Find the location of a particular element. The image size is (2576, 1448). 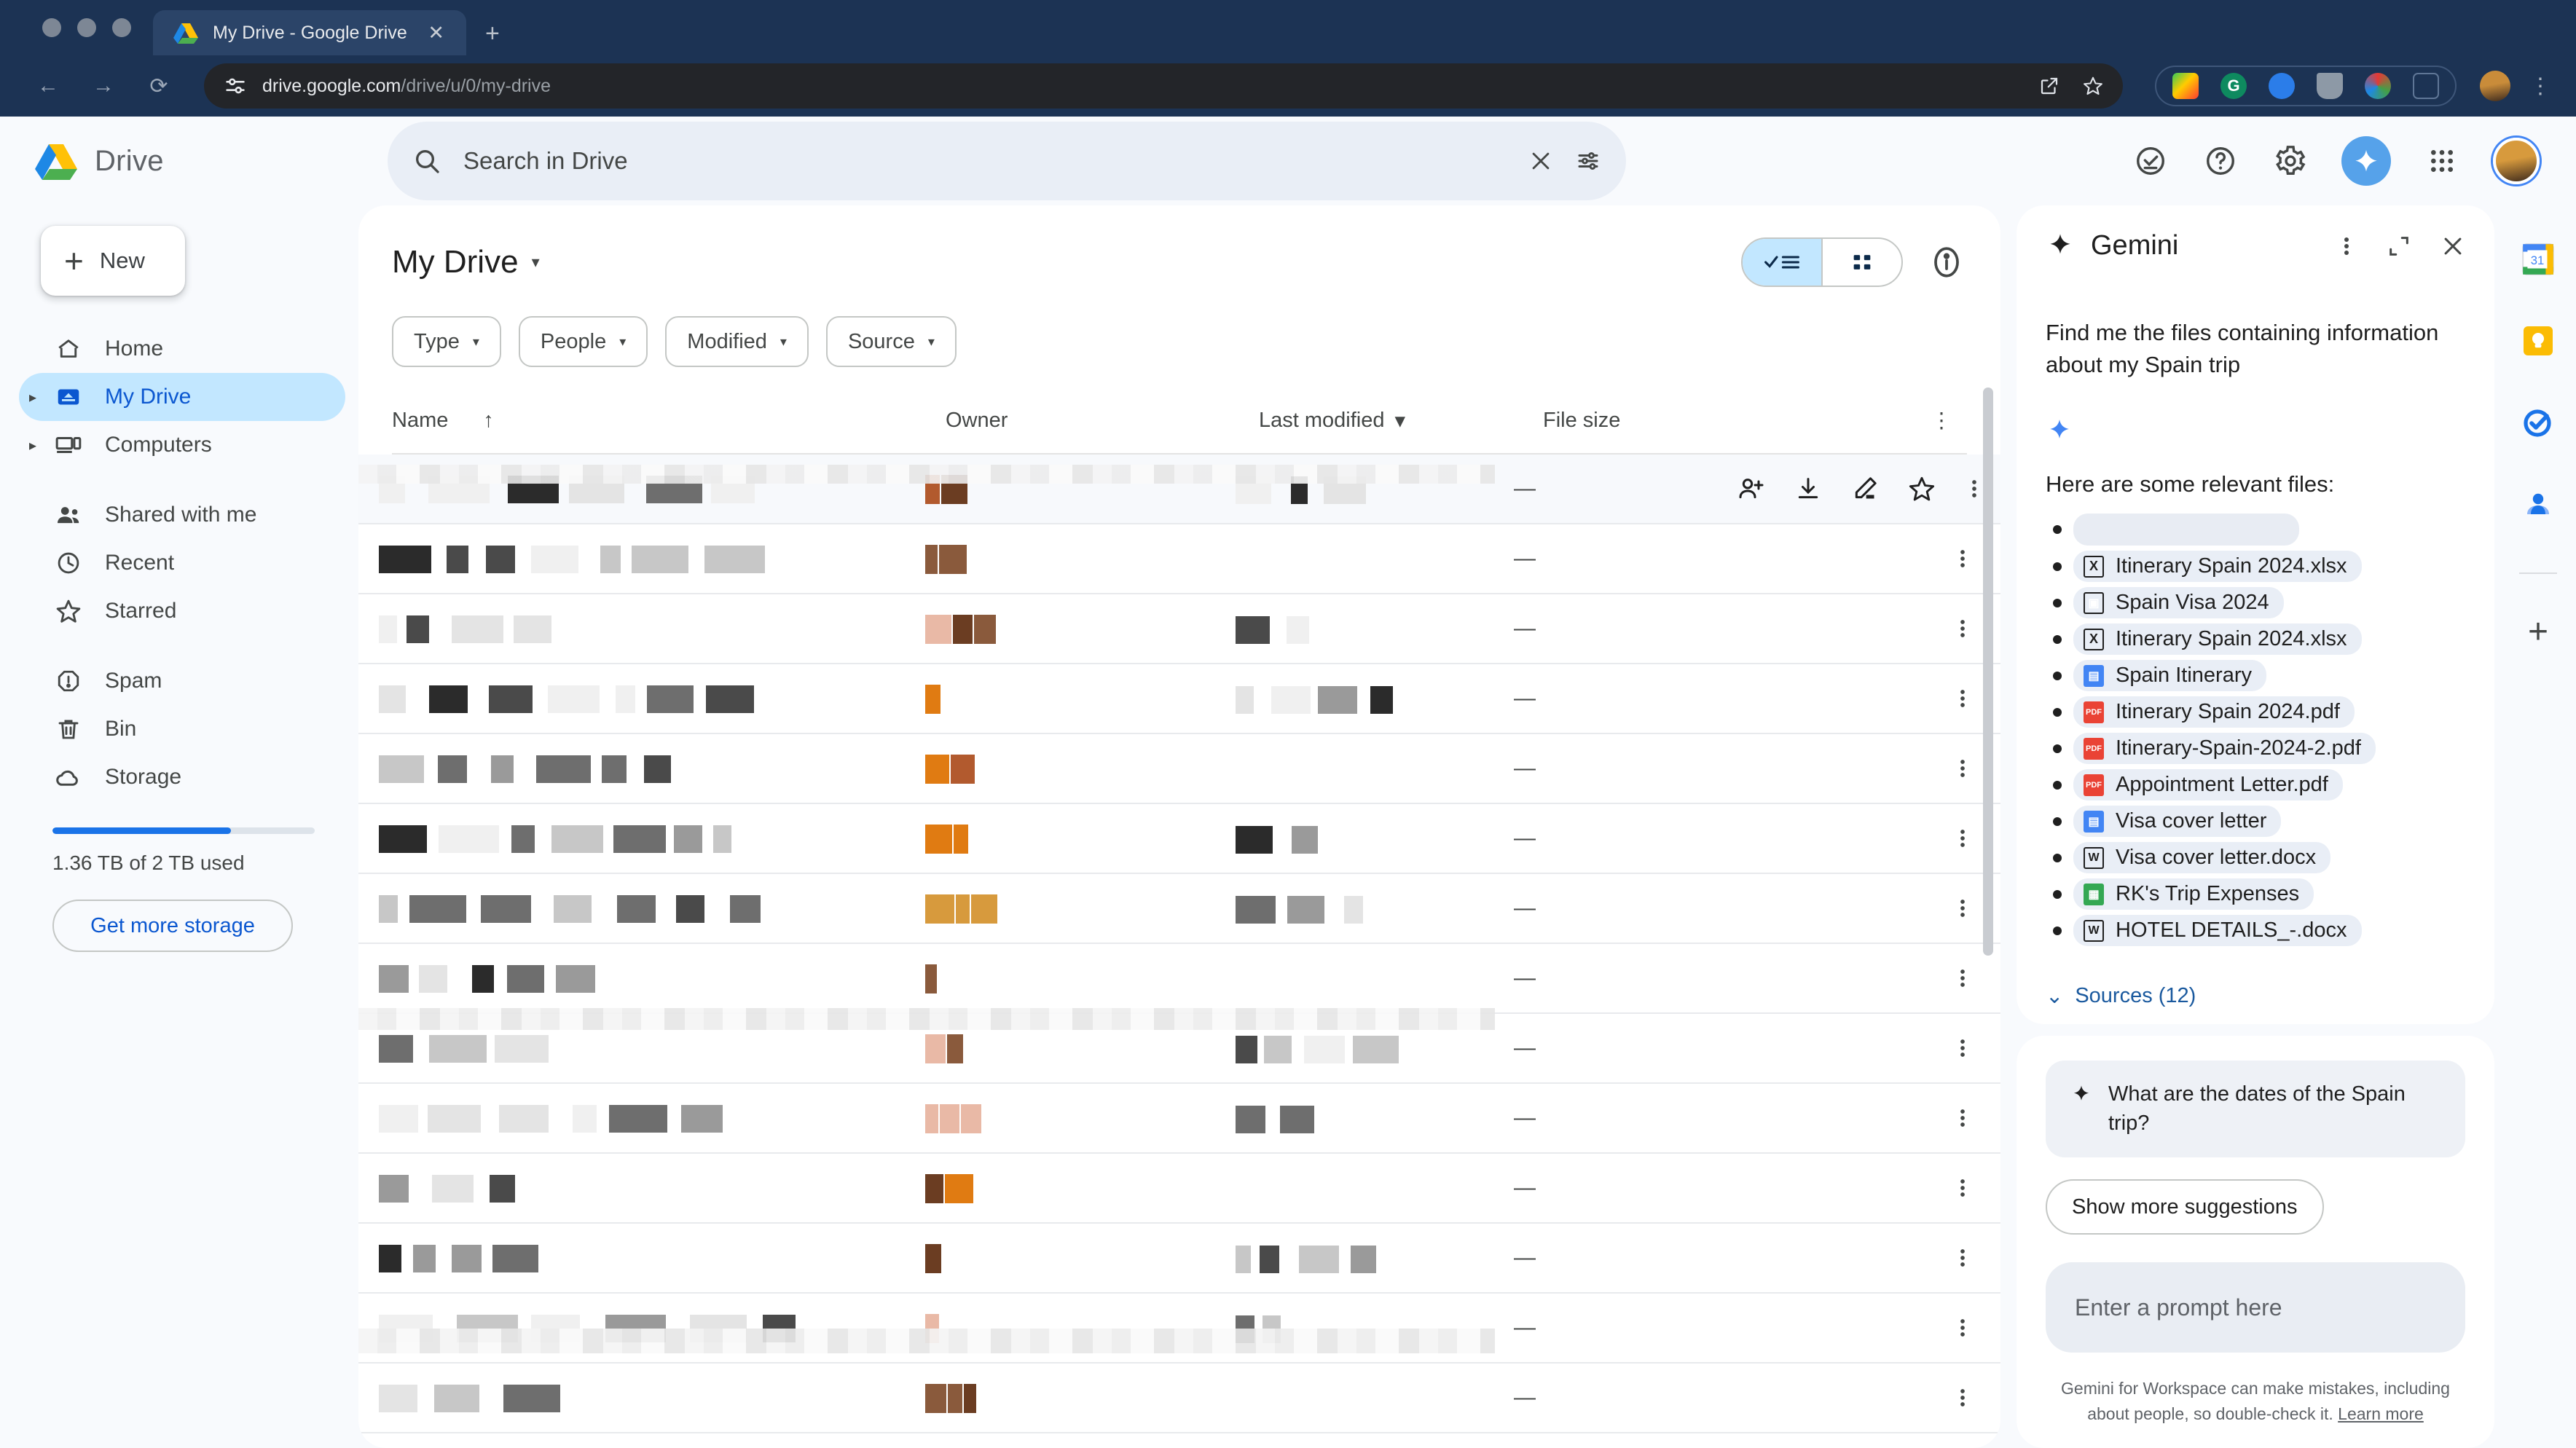

column-header-file-size: File size is located at coordinates (1729, 421).